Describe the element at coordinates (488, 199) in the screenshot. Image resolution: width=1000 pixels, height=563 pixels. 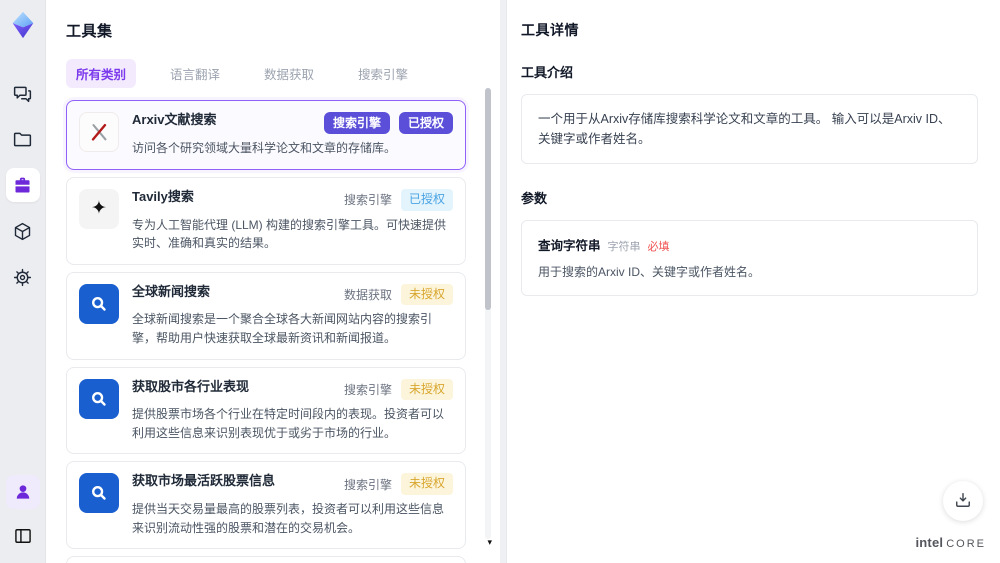
I see `scrollbar-thumb` at that location.